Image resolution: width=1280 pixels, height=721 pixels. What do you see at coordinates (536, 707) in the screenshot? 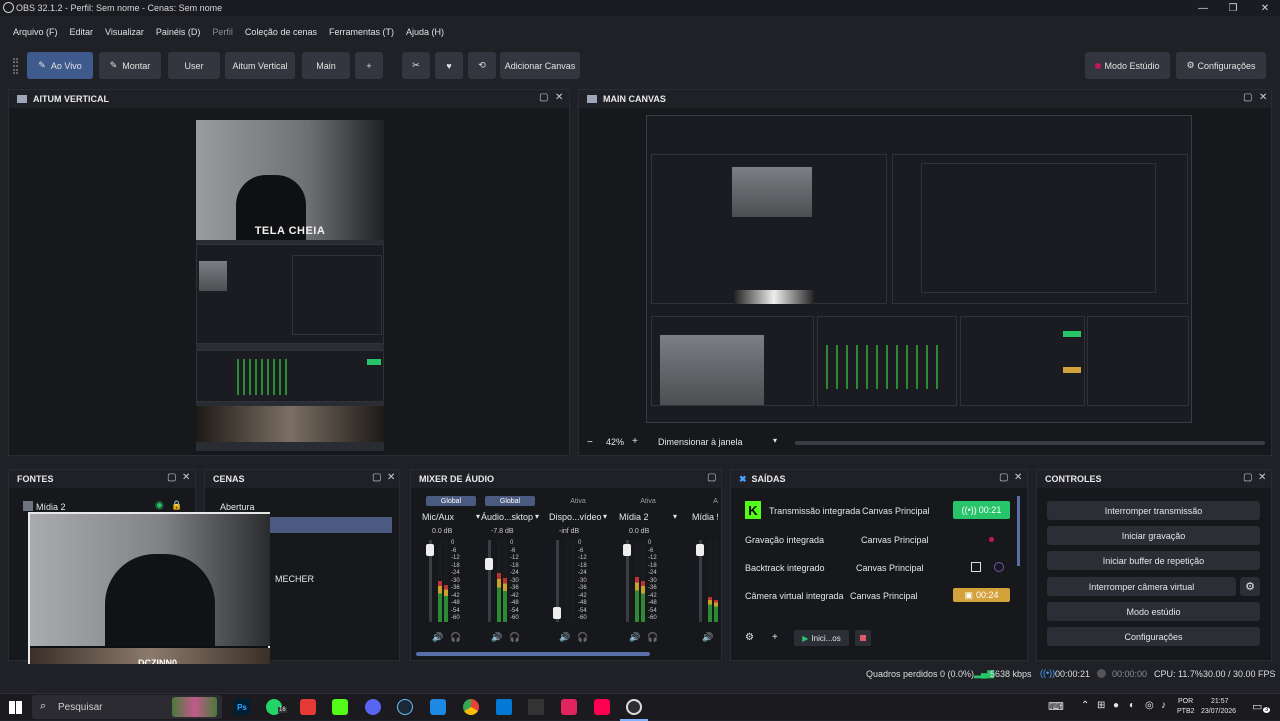
I see `app-icon-dark` at bounding box center [536, 707].